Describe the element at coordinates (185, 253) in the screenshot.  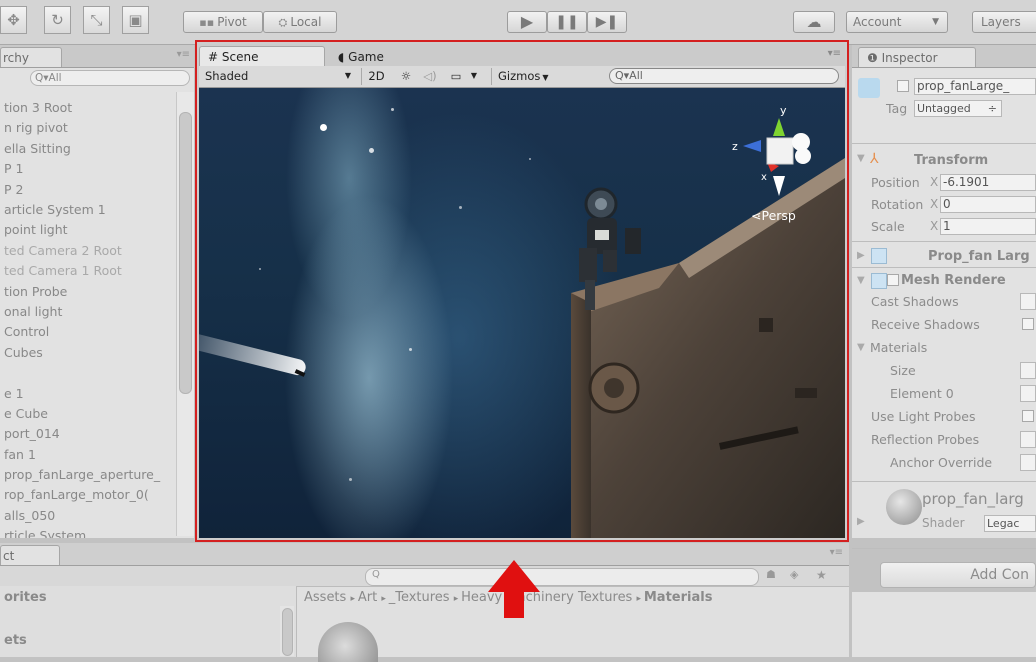
I see `hierarchy-scroll-thumb` at that location.